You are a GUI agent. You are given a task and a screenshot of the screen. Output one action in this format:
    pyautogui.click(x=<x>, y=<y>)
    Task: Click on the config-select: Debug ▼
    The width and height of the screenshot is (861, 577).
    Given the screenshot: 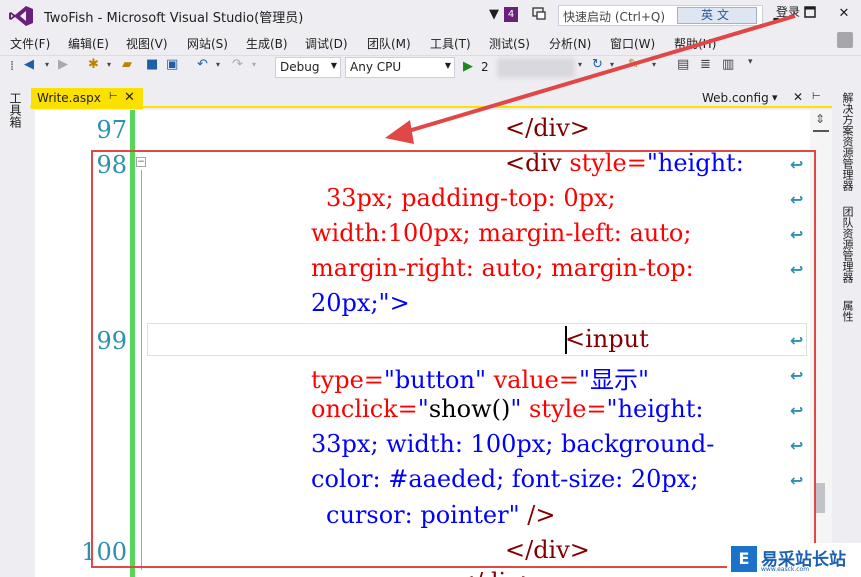 What is the action you would take?
    pyautogui.click(x=308, y=67)
    